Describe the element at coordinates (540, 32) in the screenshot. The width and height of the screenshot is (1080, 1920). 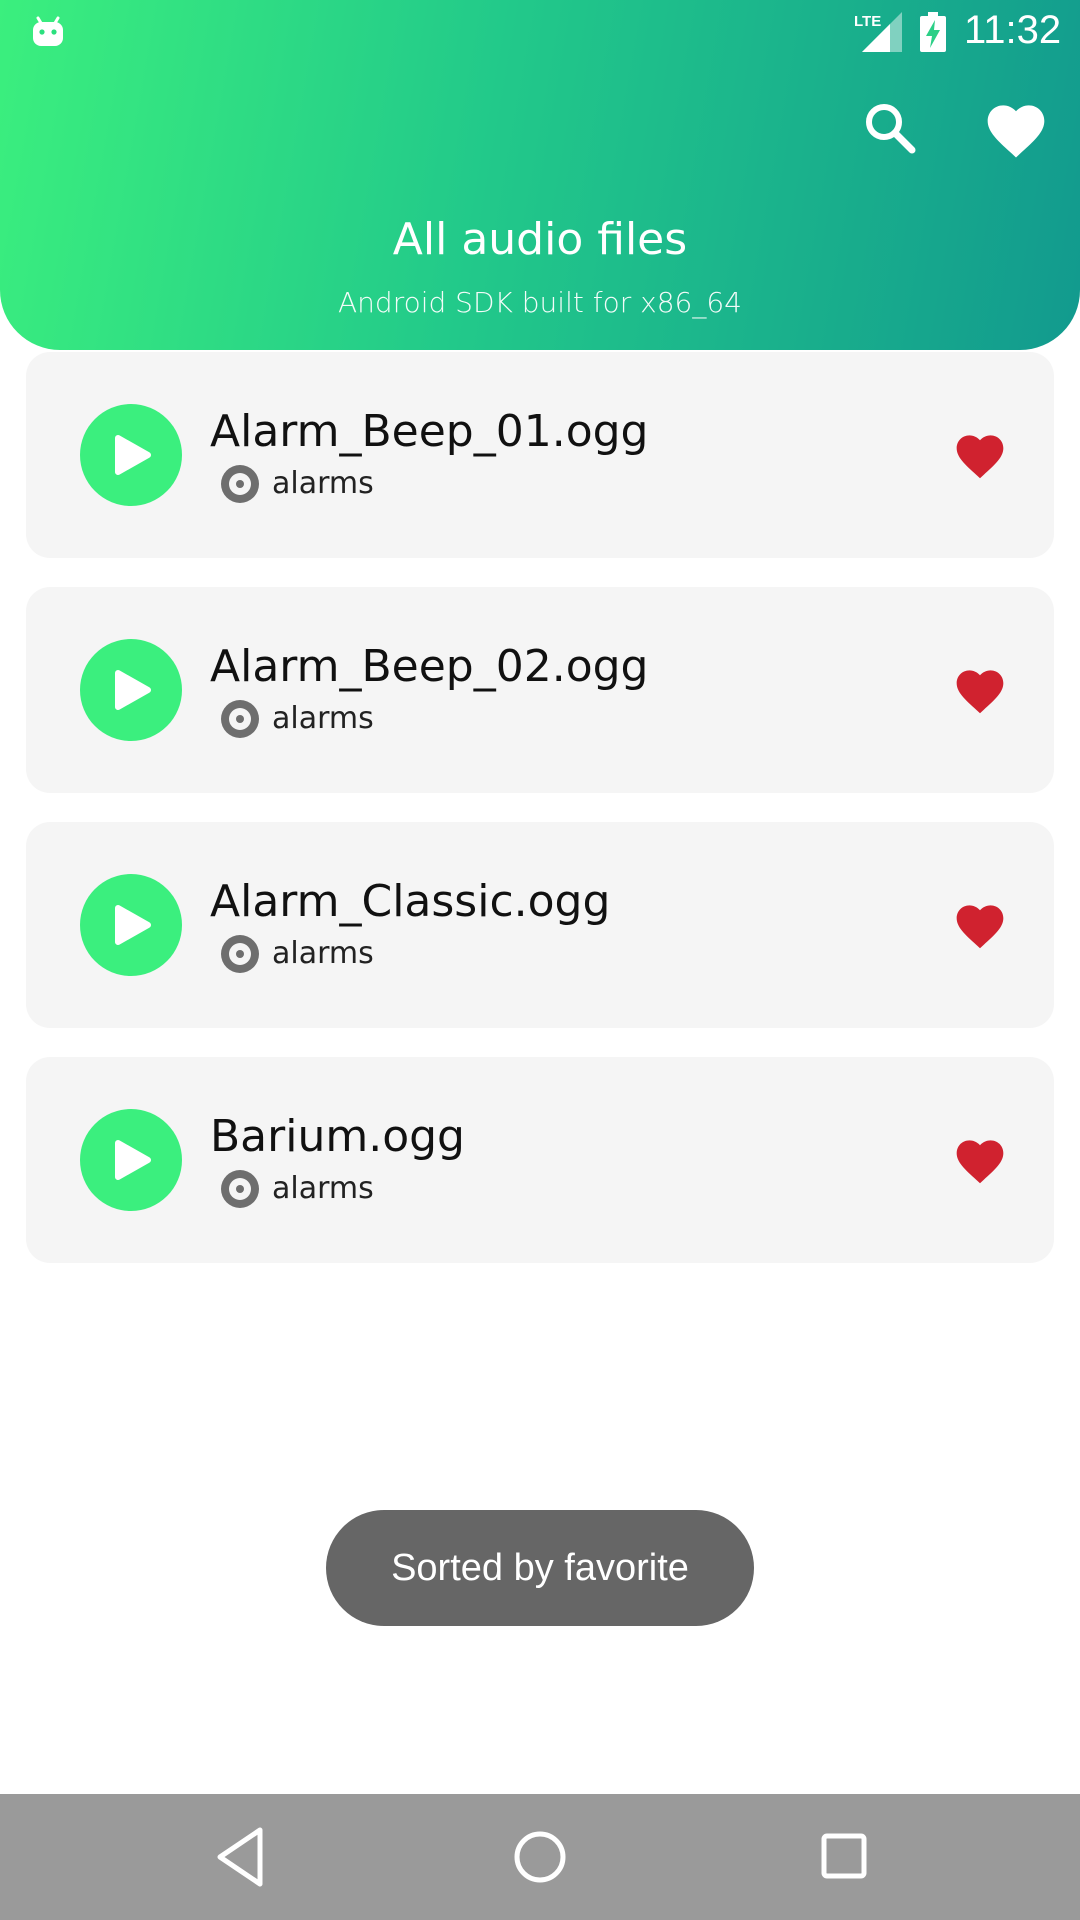
I see `status-bar: LTE 11:32` at that location.